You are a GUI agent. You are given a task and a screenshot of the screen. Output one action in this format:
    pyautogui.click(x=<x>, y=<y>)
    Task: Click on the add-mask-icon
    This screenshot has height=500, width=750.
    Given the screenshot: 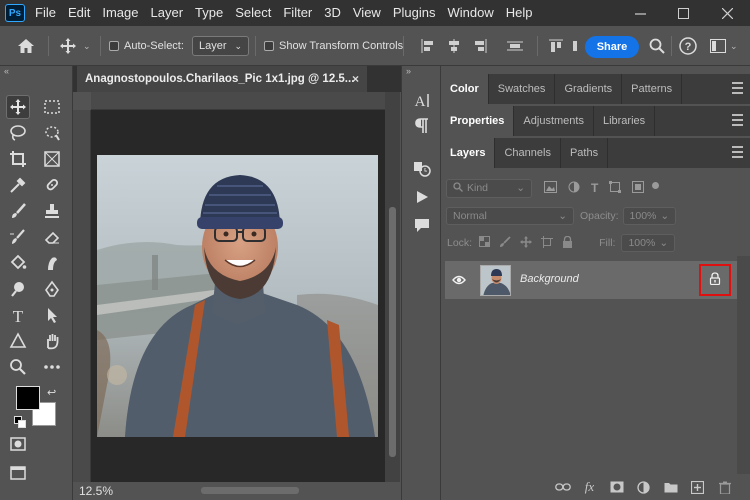 What is the action you would take?
    pyautogui.click(x=616, y=487)
    